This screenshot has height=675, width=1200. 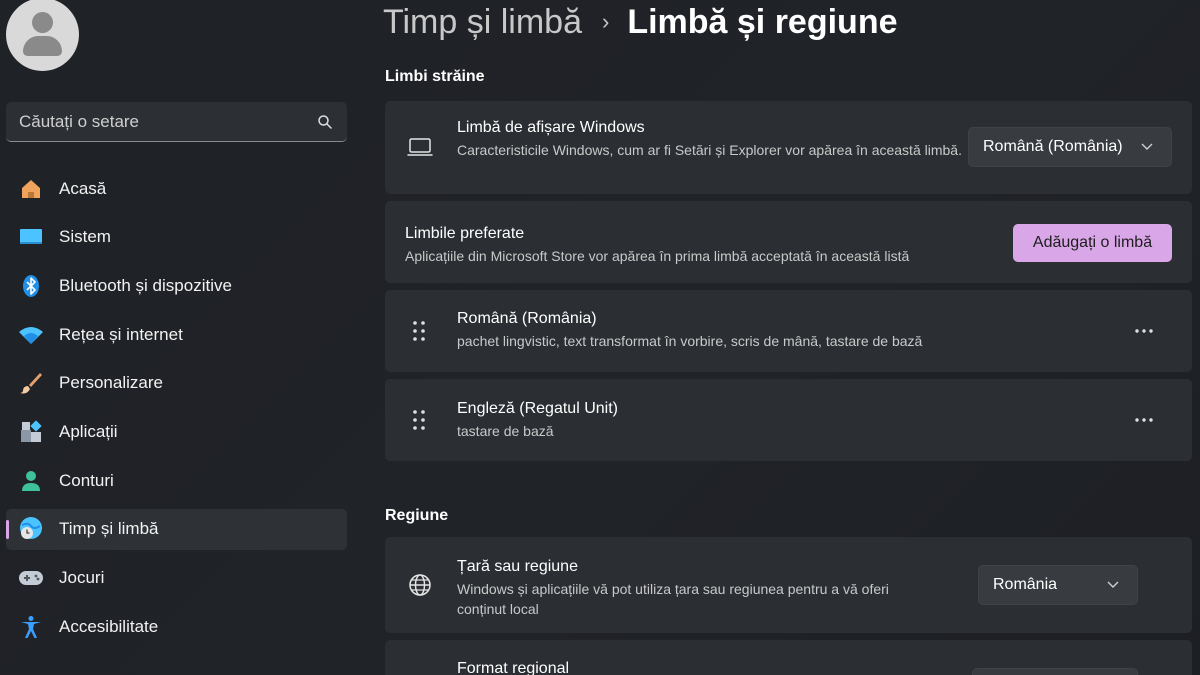 I want to click on sidebar-item-system: Sistem, so click(x=176, y=237).